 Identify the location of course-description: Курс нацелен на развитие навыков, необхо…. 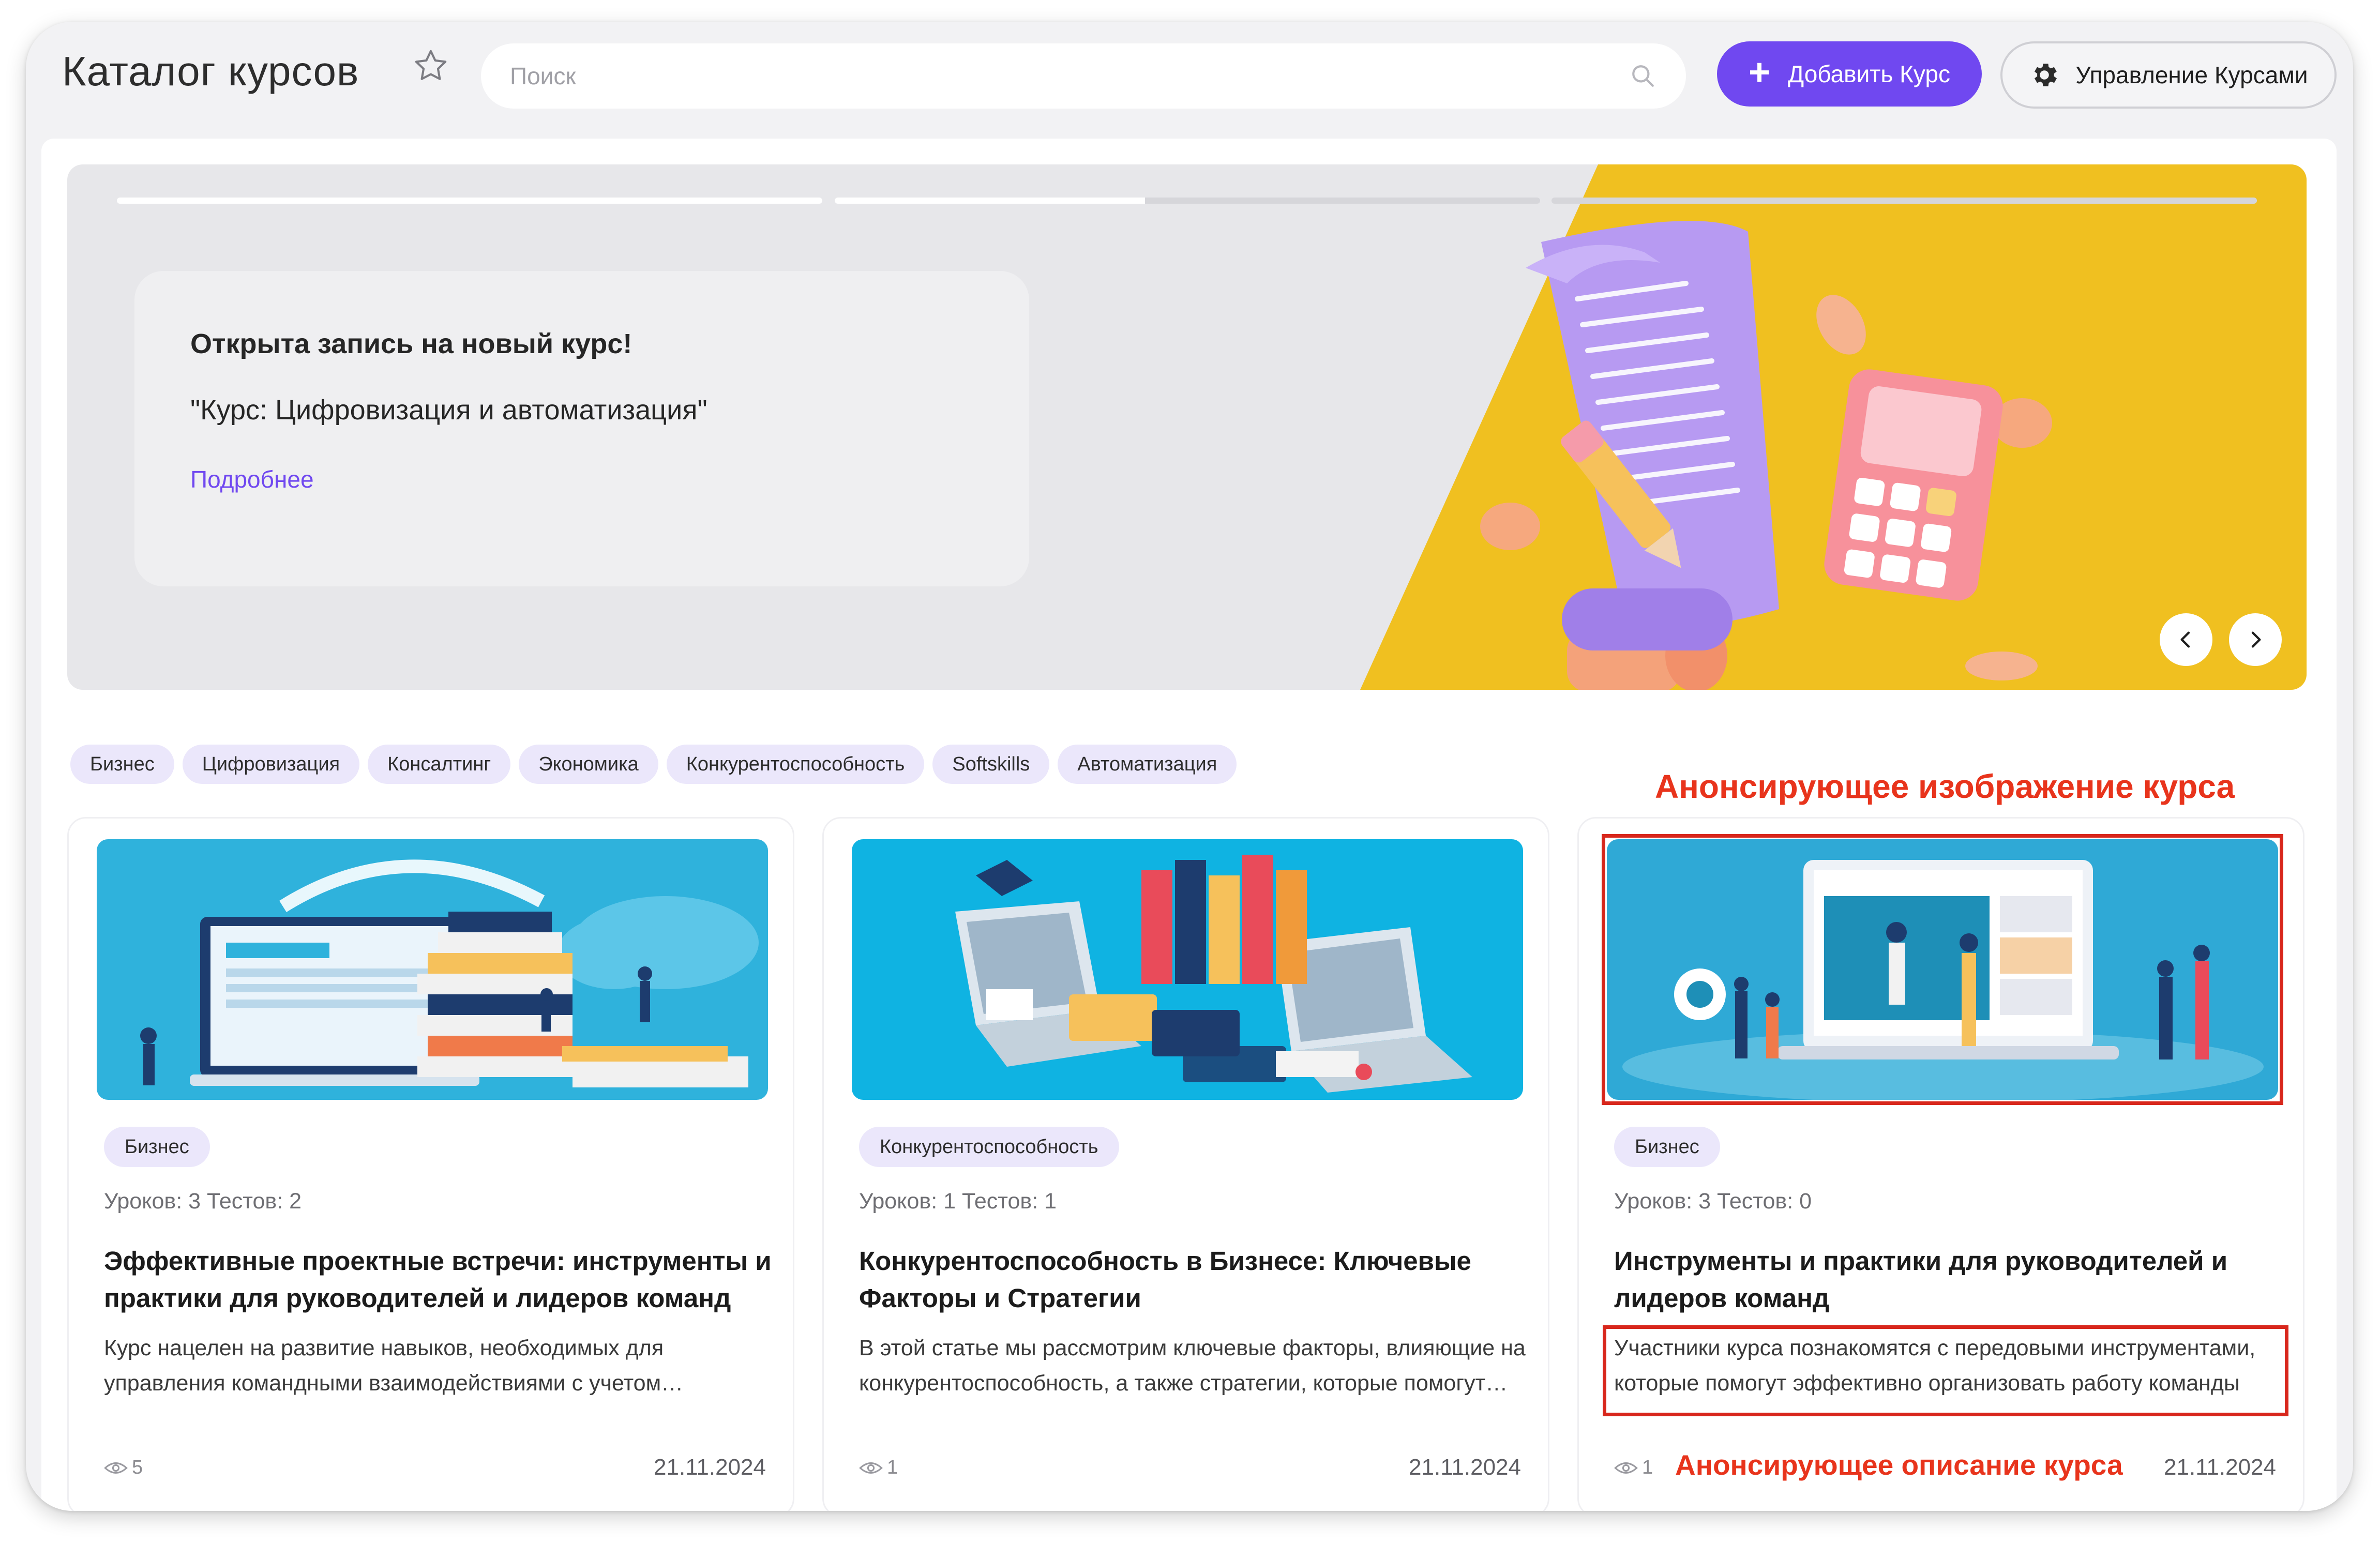
(384, 1366).